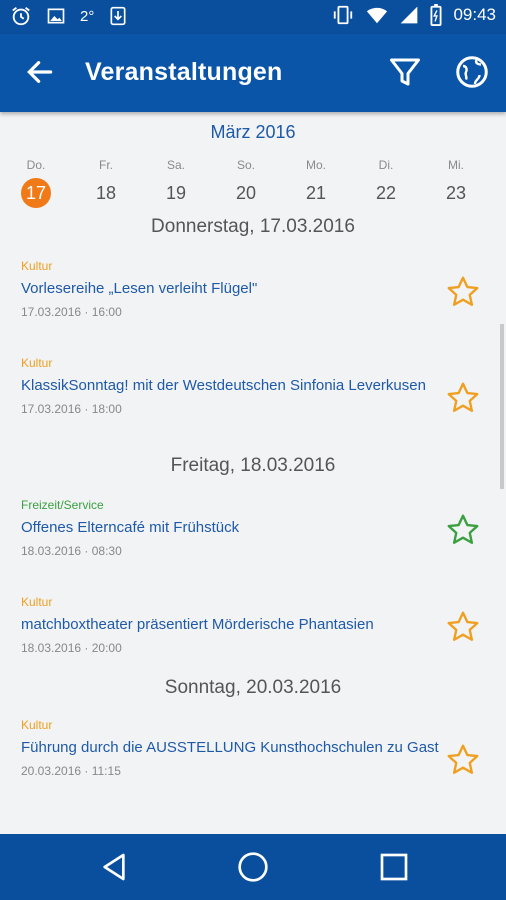 The image size is (506, 900). What do you see at coordinates (118, 16) in the screenshot?
I see `download-icon` at bounding box center [118, 16].